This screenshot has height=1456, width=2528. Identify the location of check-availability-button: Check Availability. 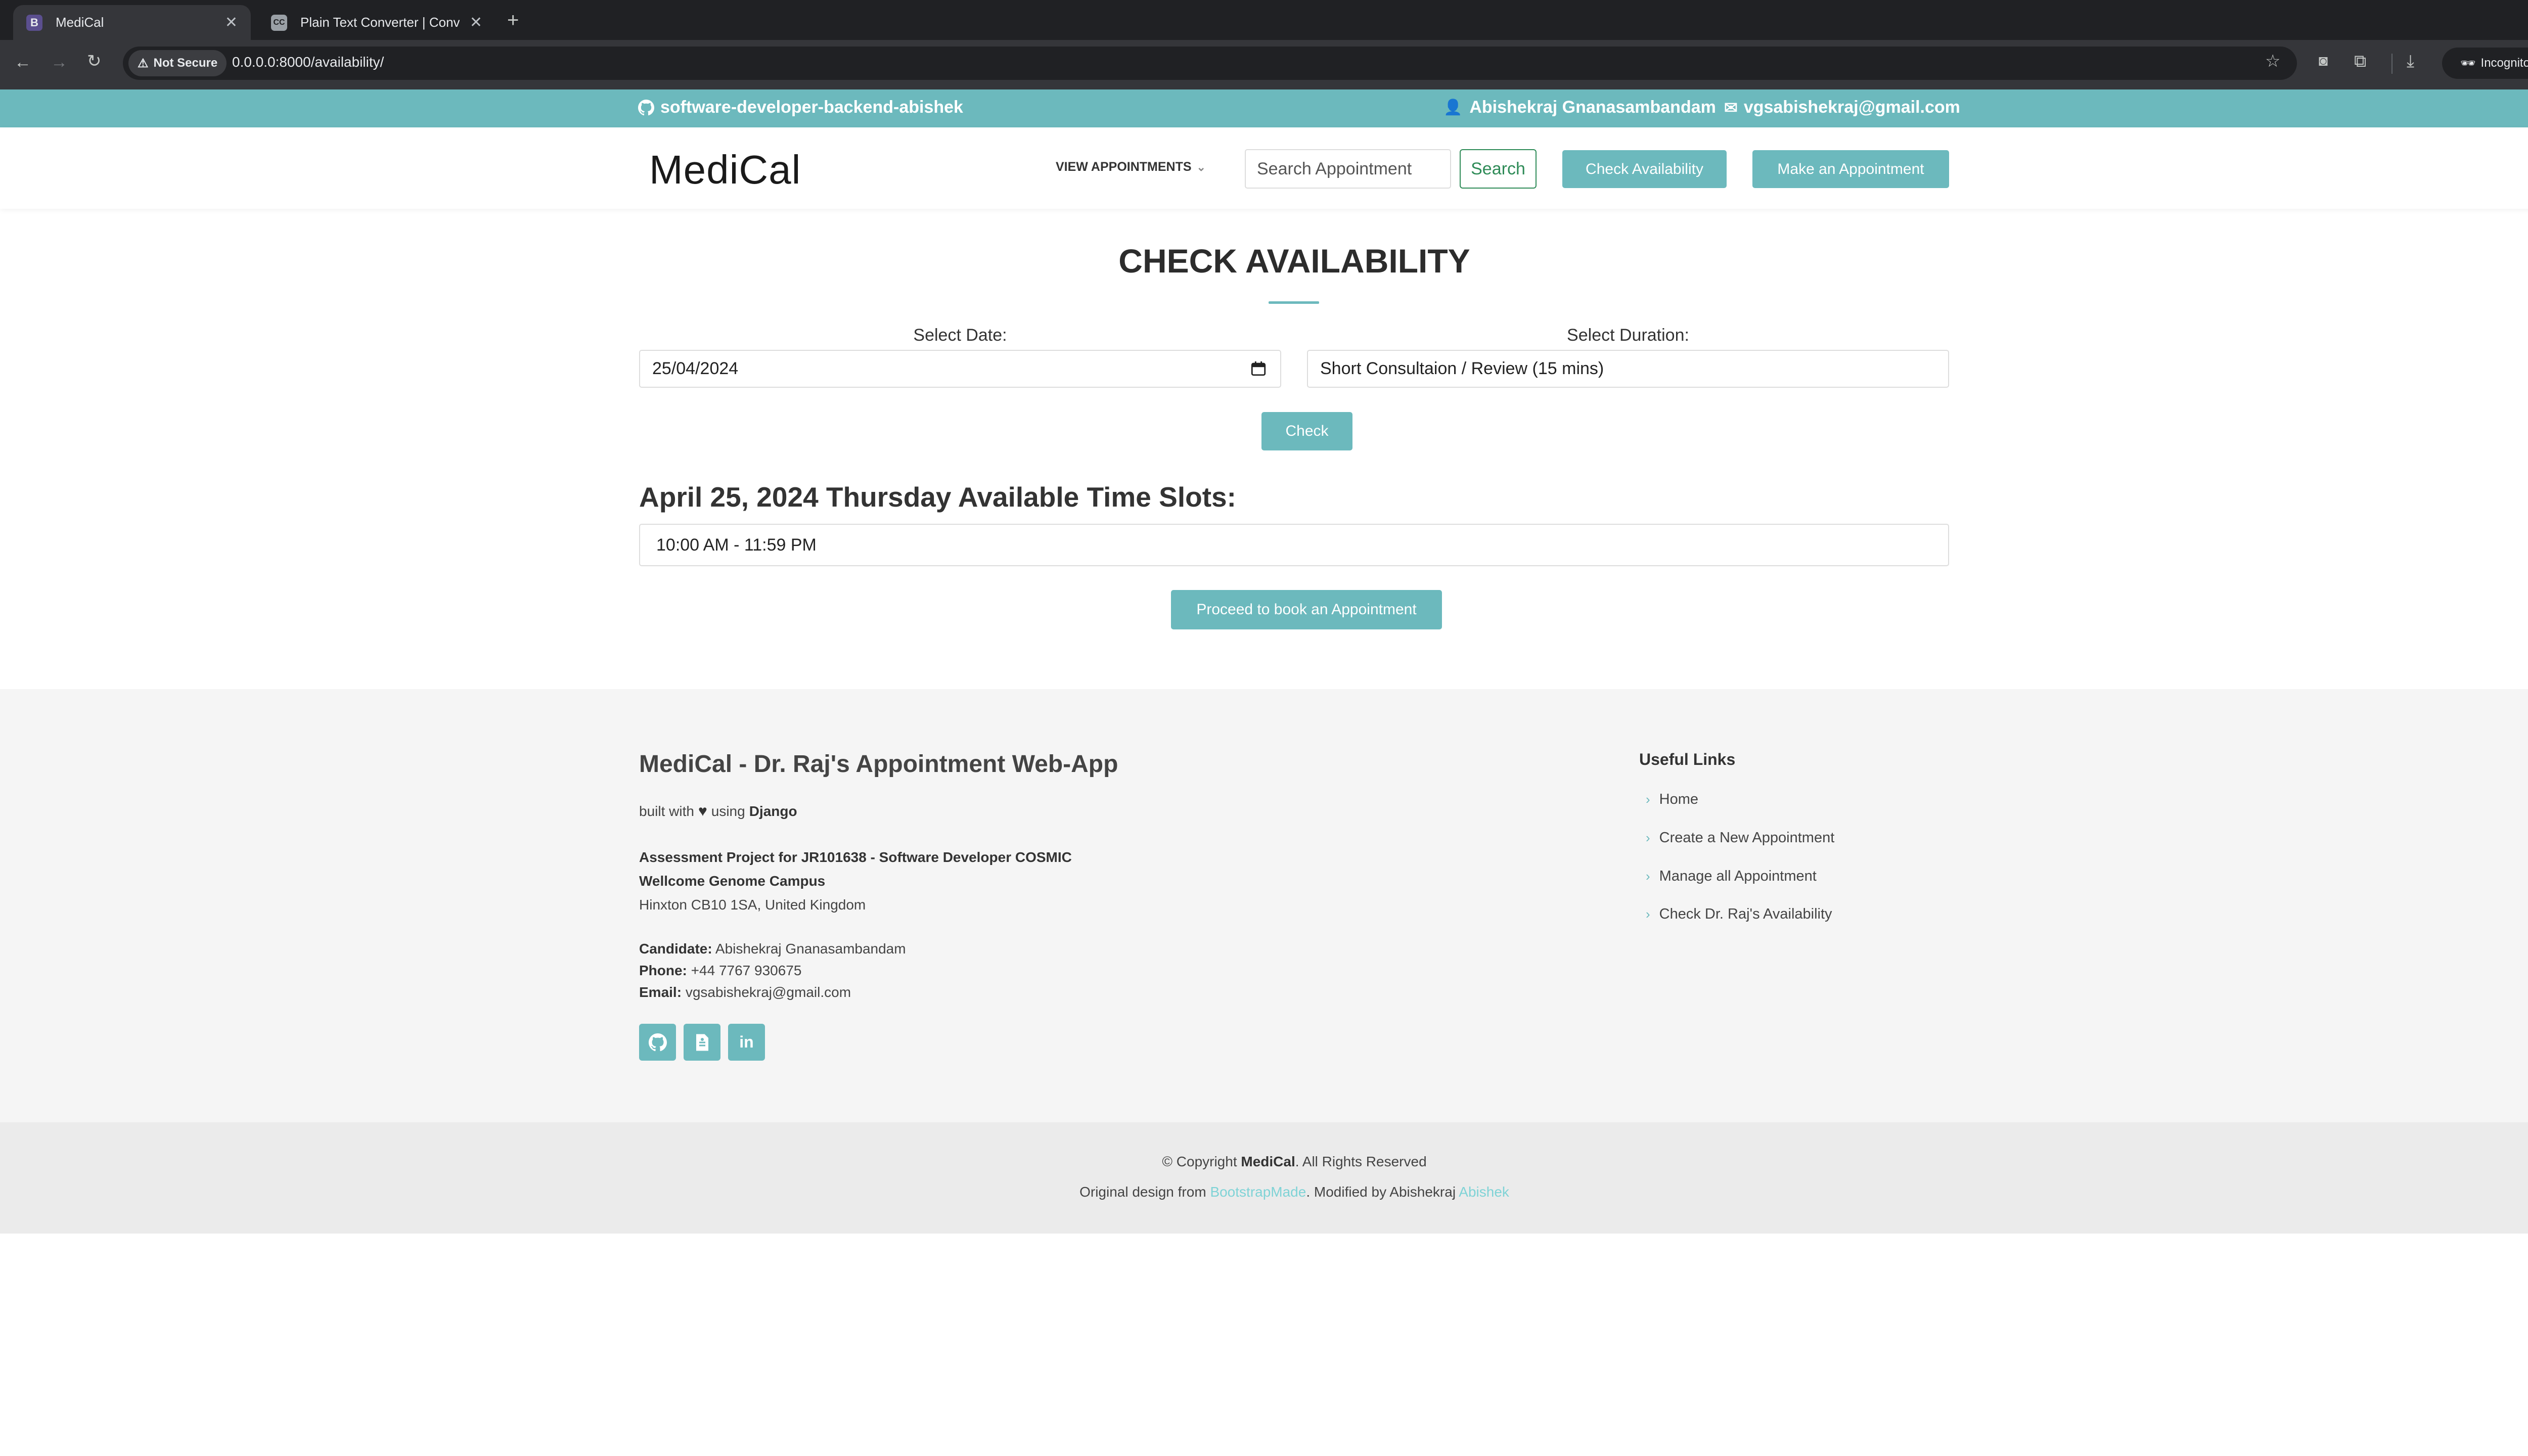
(1645, 169).